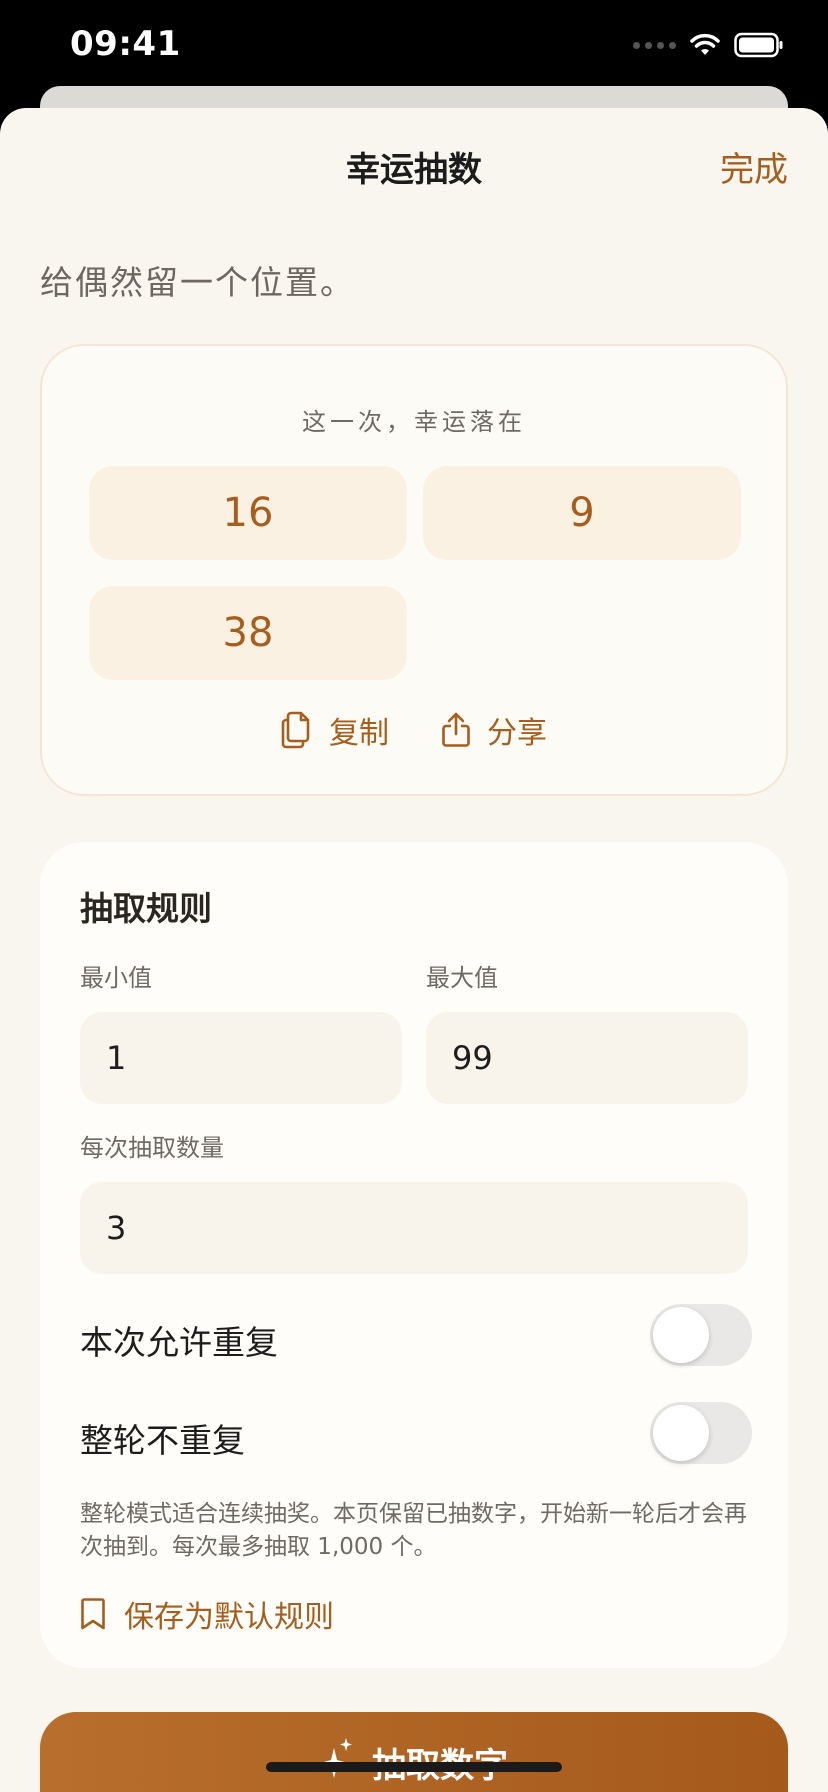  I want to click on home-indicator, so click(414, 1767).